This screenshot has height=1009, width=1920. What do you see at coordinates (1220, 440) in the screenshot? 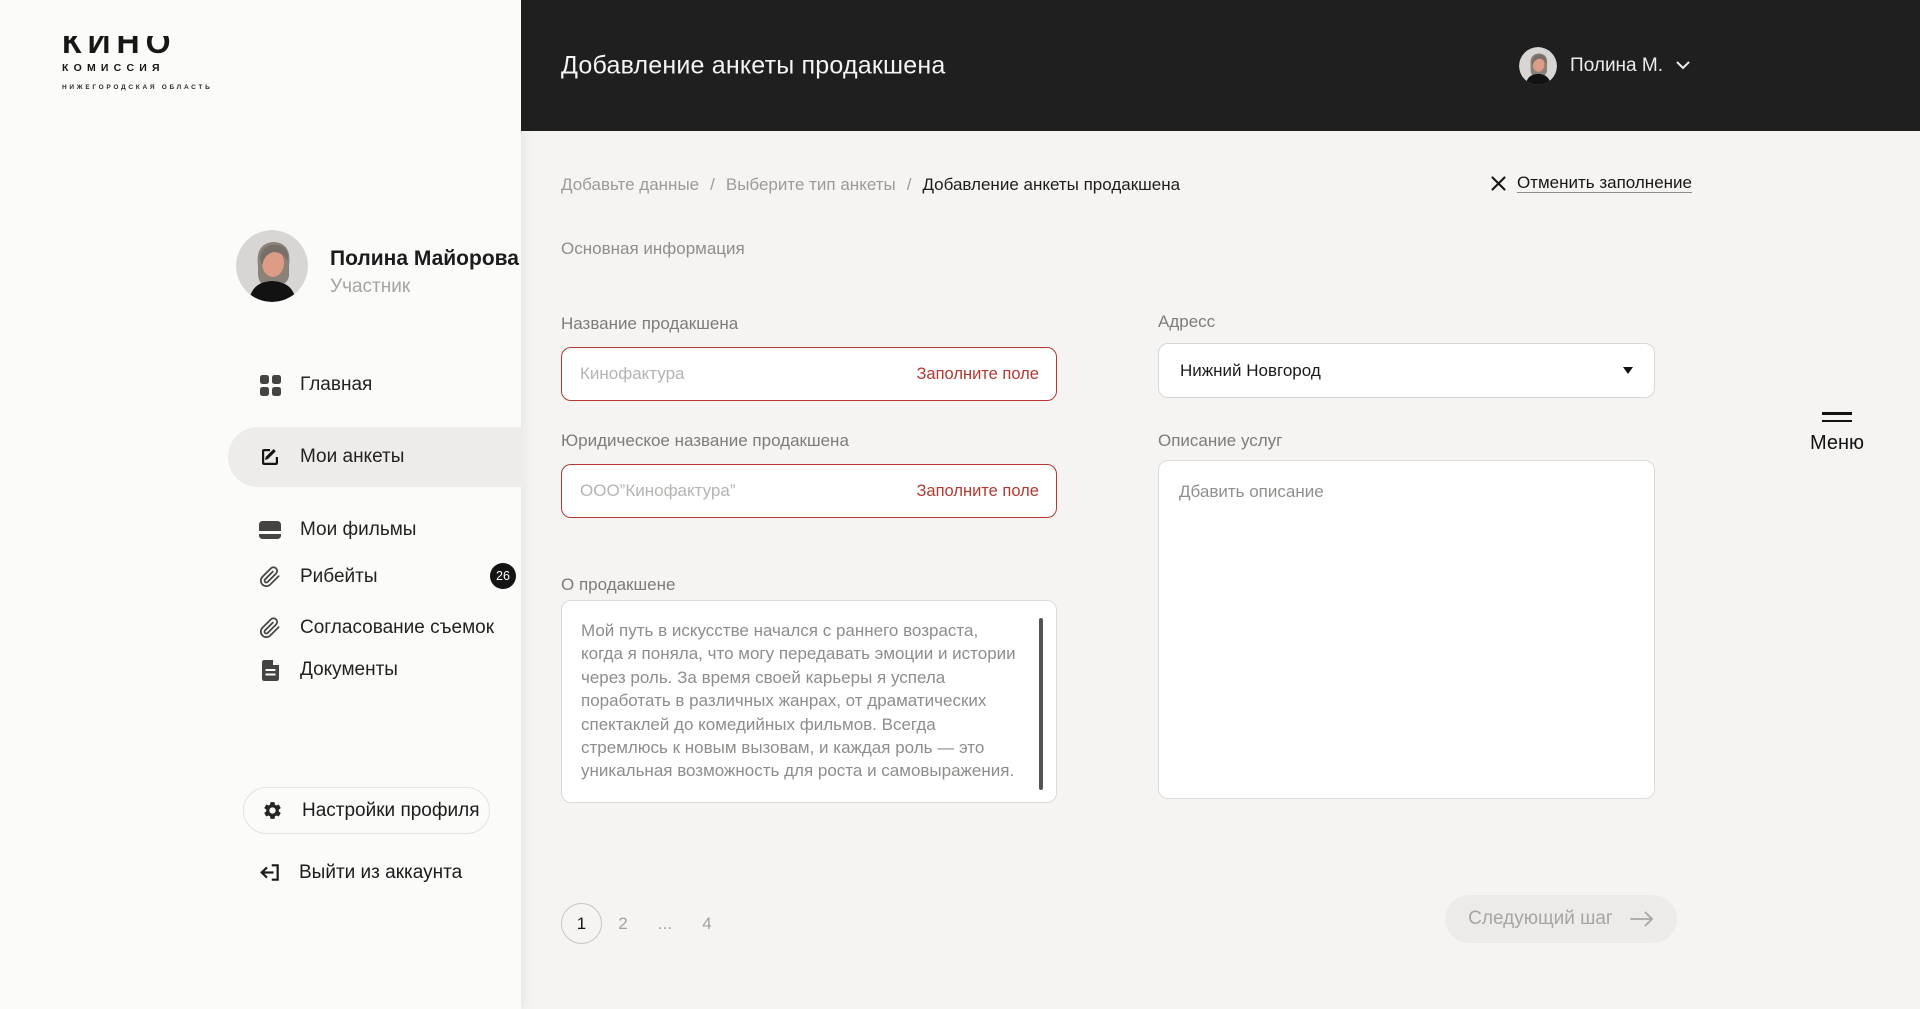
I see `services-description-label: Описание услуг` at bounding box center [1220, 440].